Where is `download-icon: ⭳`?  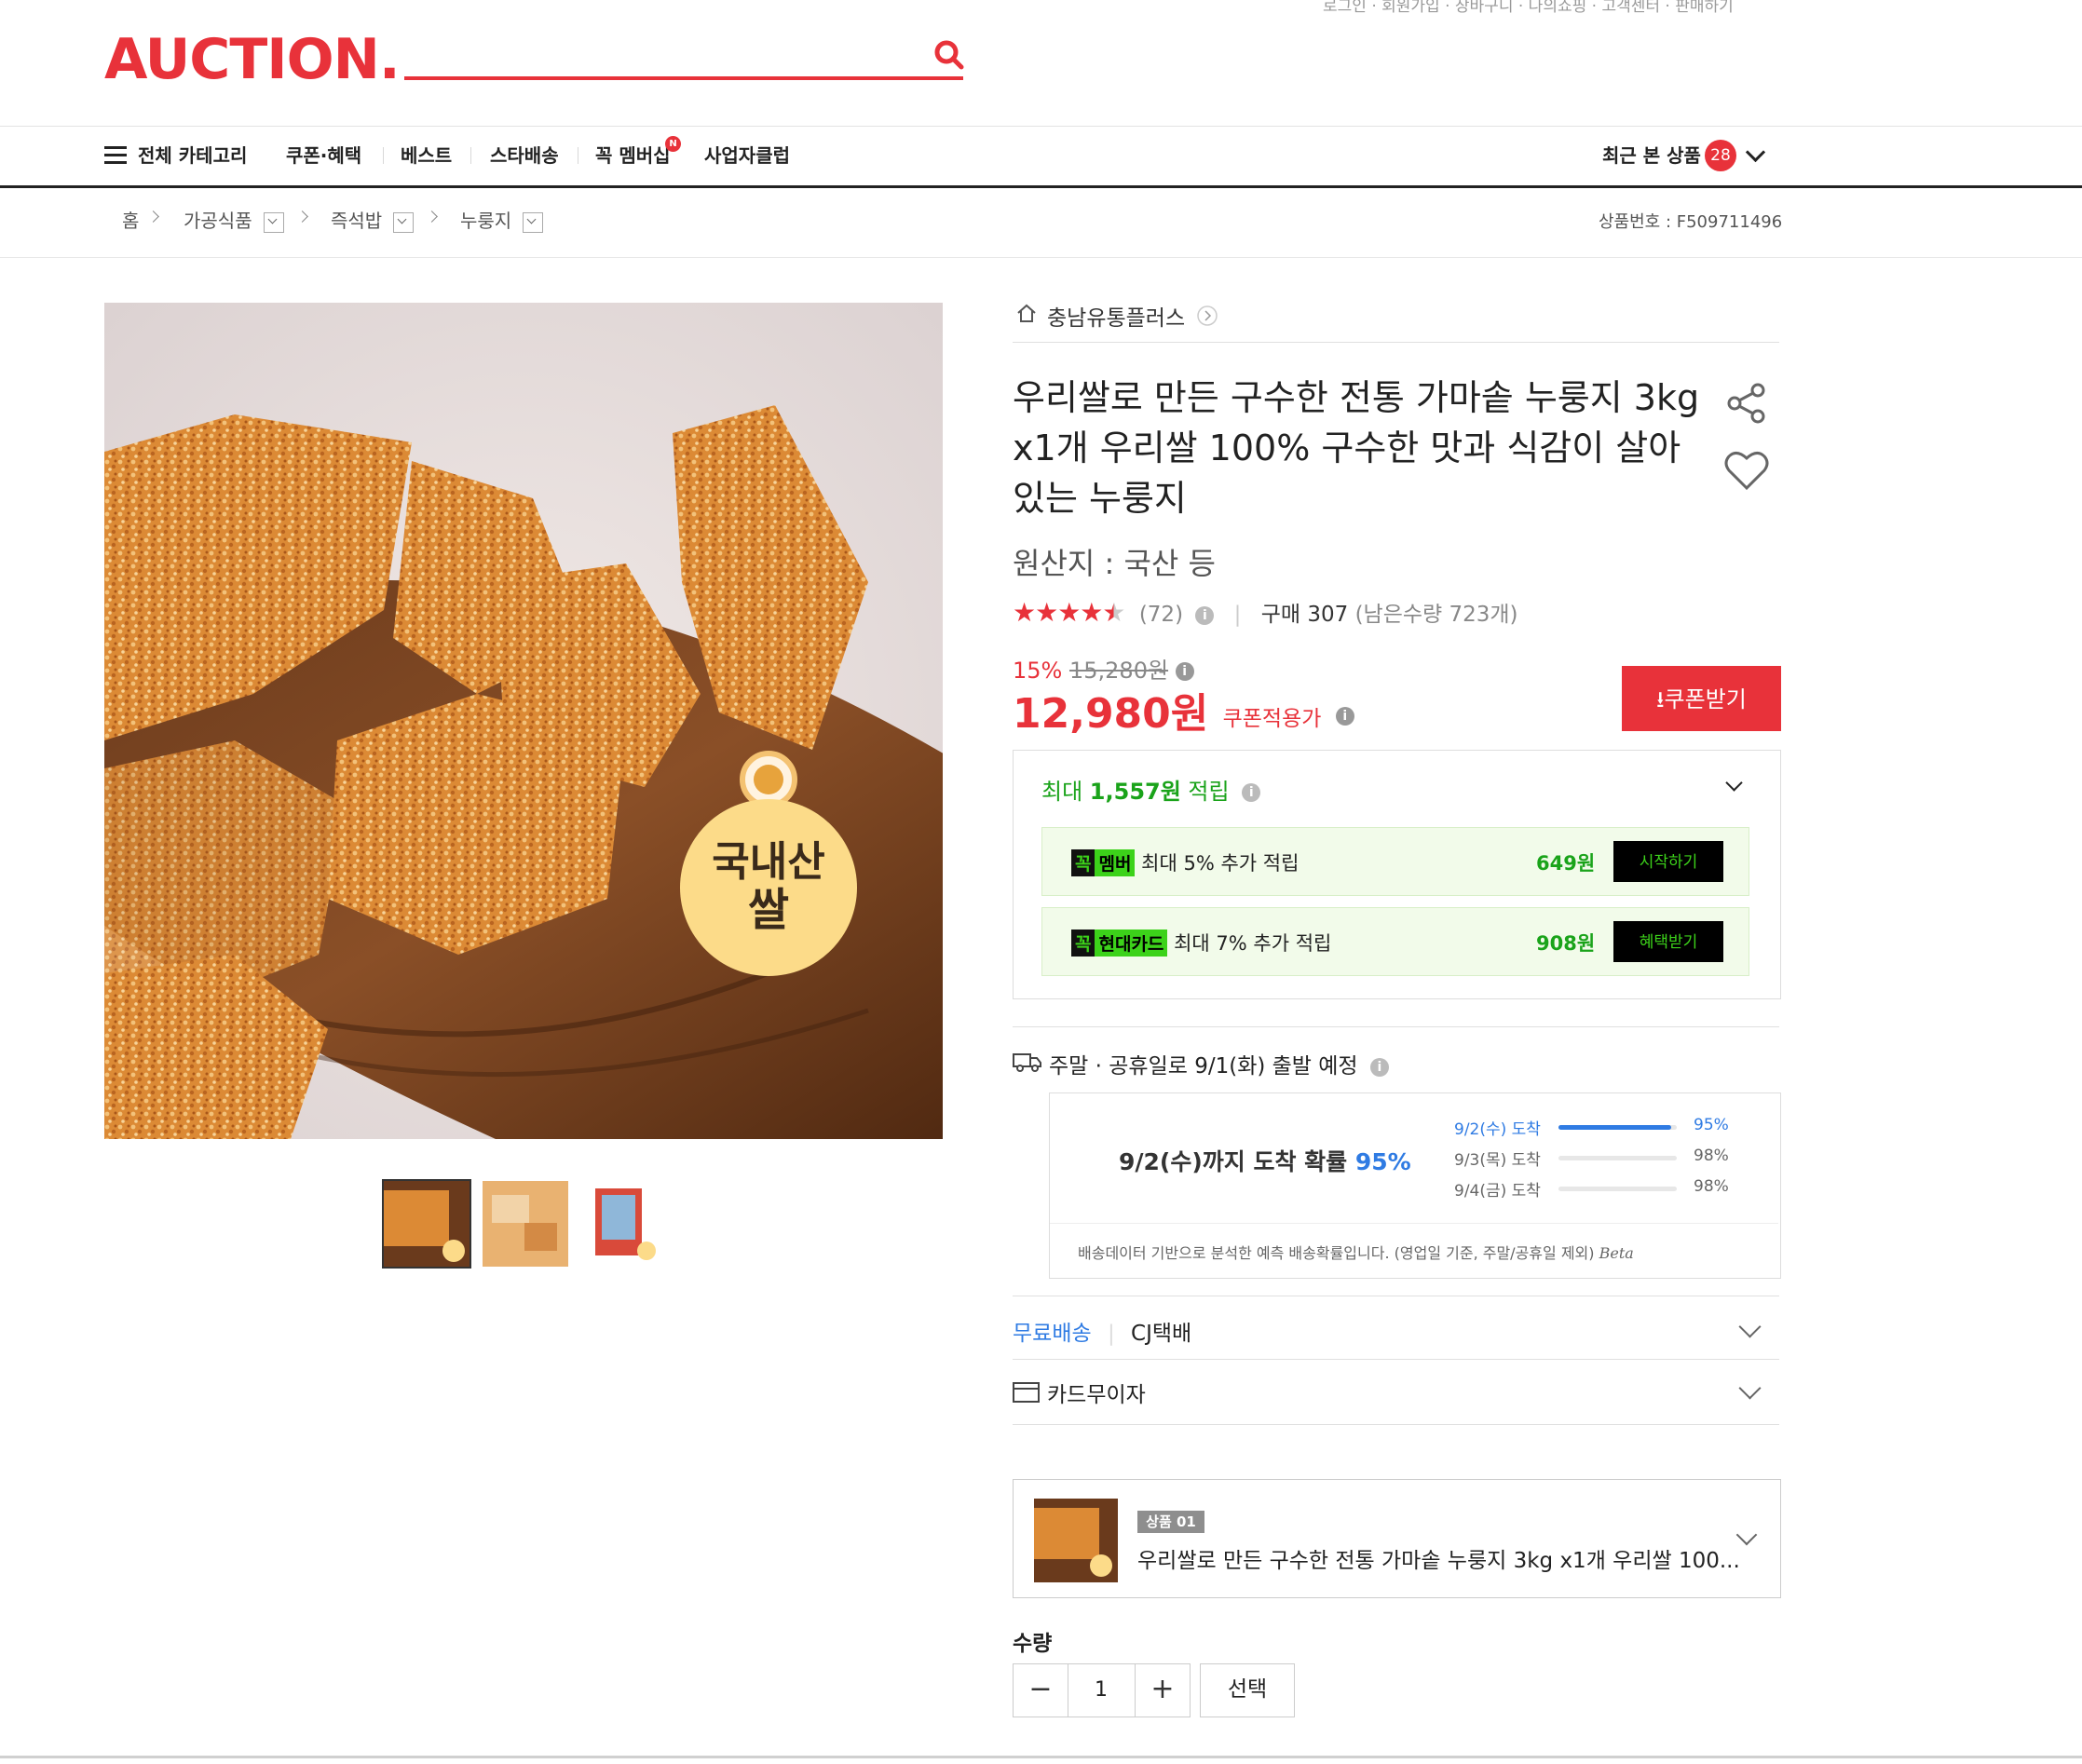 download-icon: ⭳ is located at coordinates (1661, 699).